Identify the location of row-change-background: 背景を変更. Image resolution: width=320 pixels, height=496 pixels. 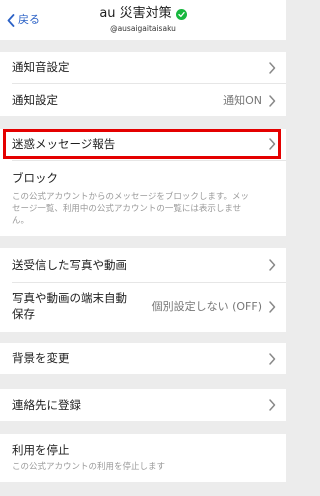
(143, 358).